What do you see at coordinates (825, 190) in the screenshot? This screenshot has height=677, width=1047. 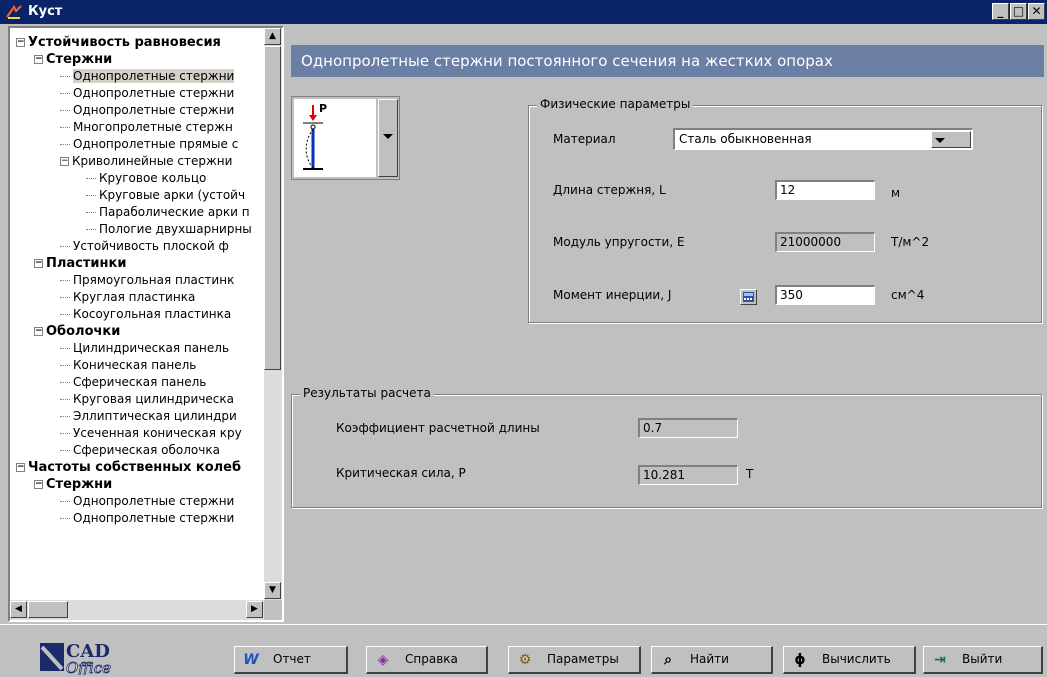 I see `length-field: 12` at bounding box center [825, 190].